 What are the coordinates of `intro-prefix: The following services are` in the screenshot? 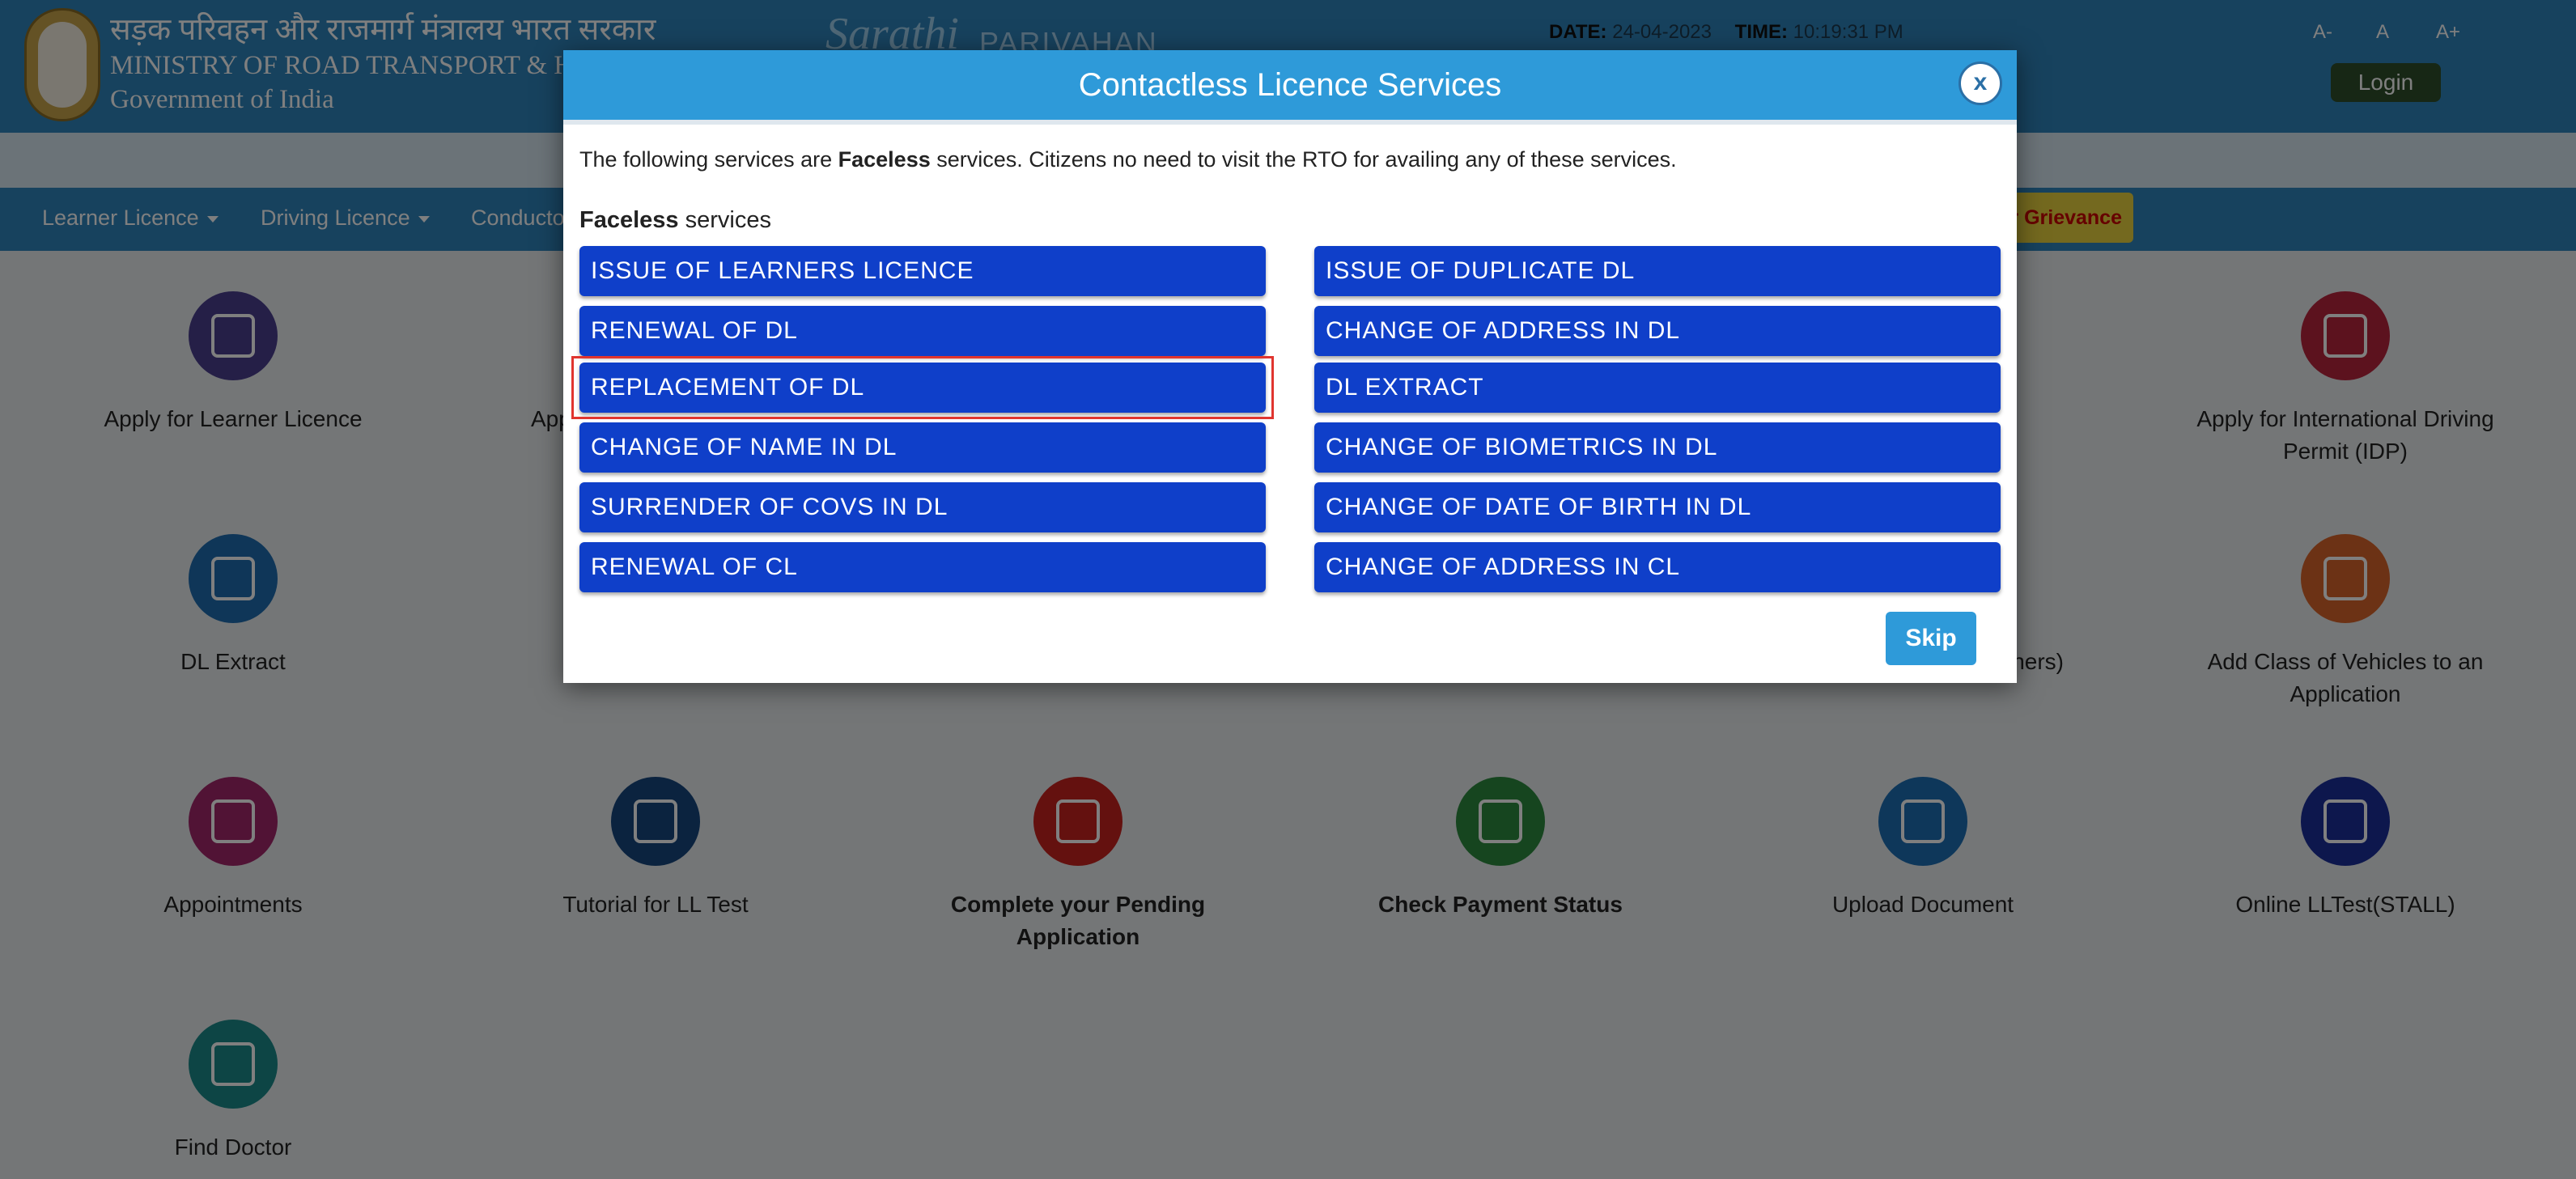 It's located at (708, 159).